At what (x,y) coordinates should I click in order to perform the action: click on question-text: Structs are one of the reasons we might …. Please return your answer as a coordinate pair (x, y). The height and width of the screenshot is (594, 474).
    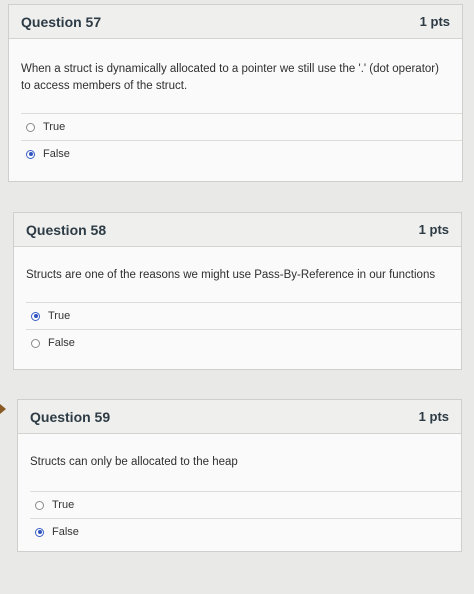
    Looking at the image, I should click on (231, 275).